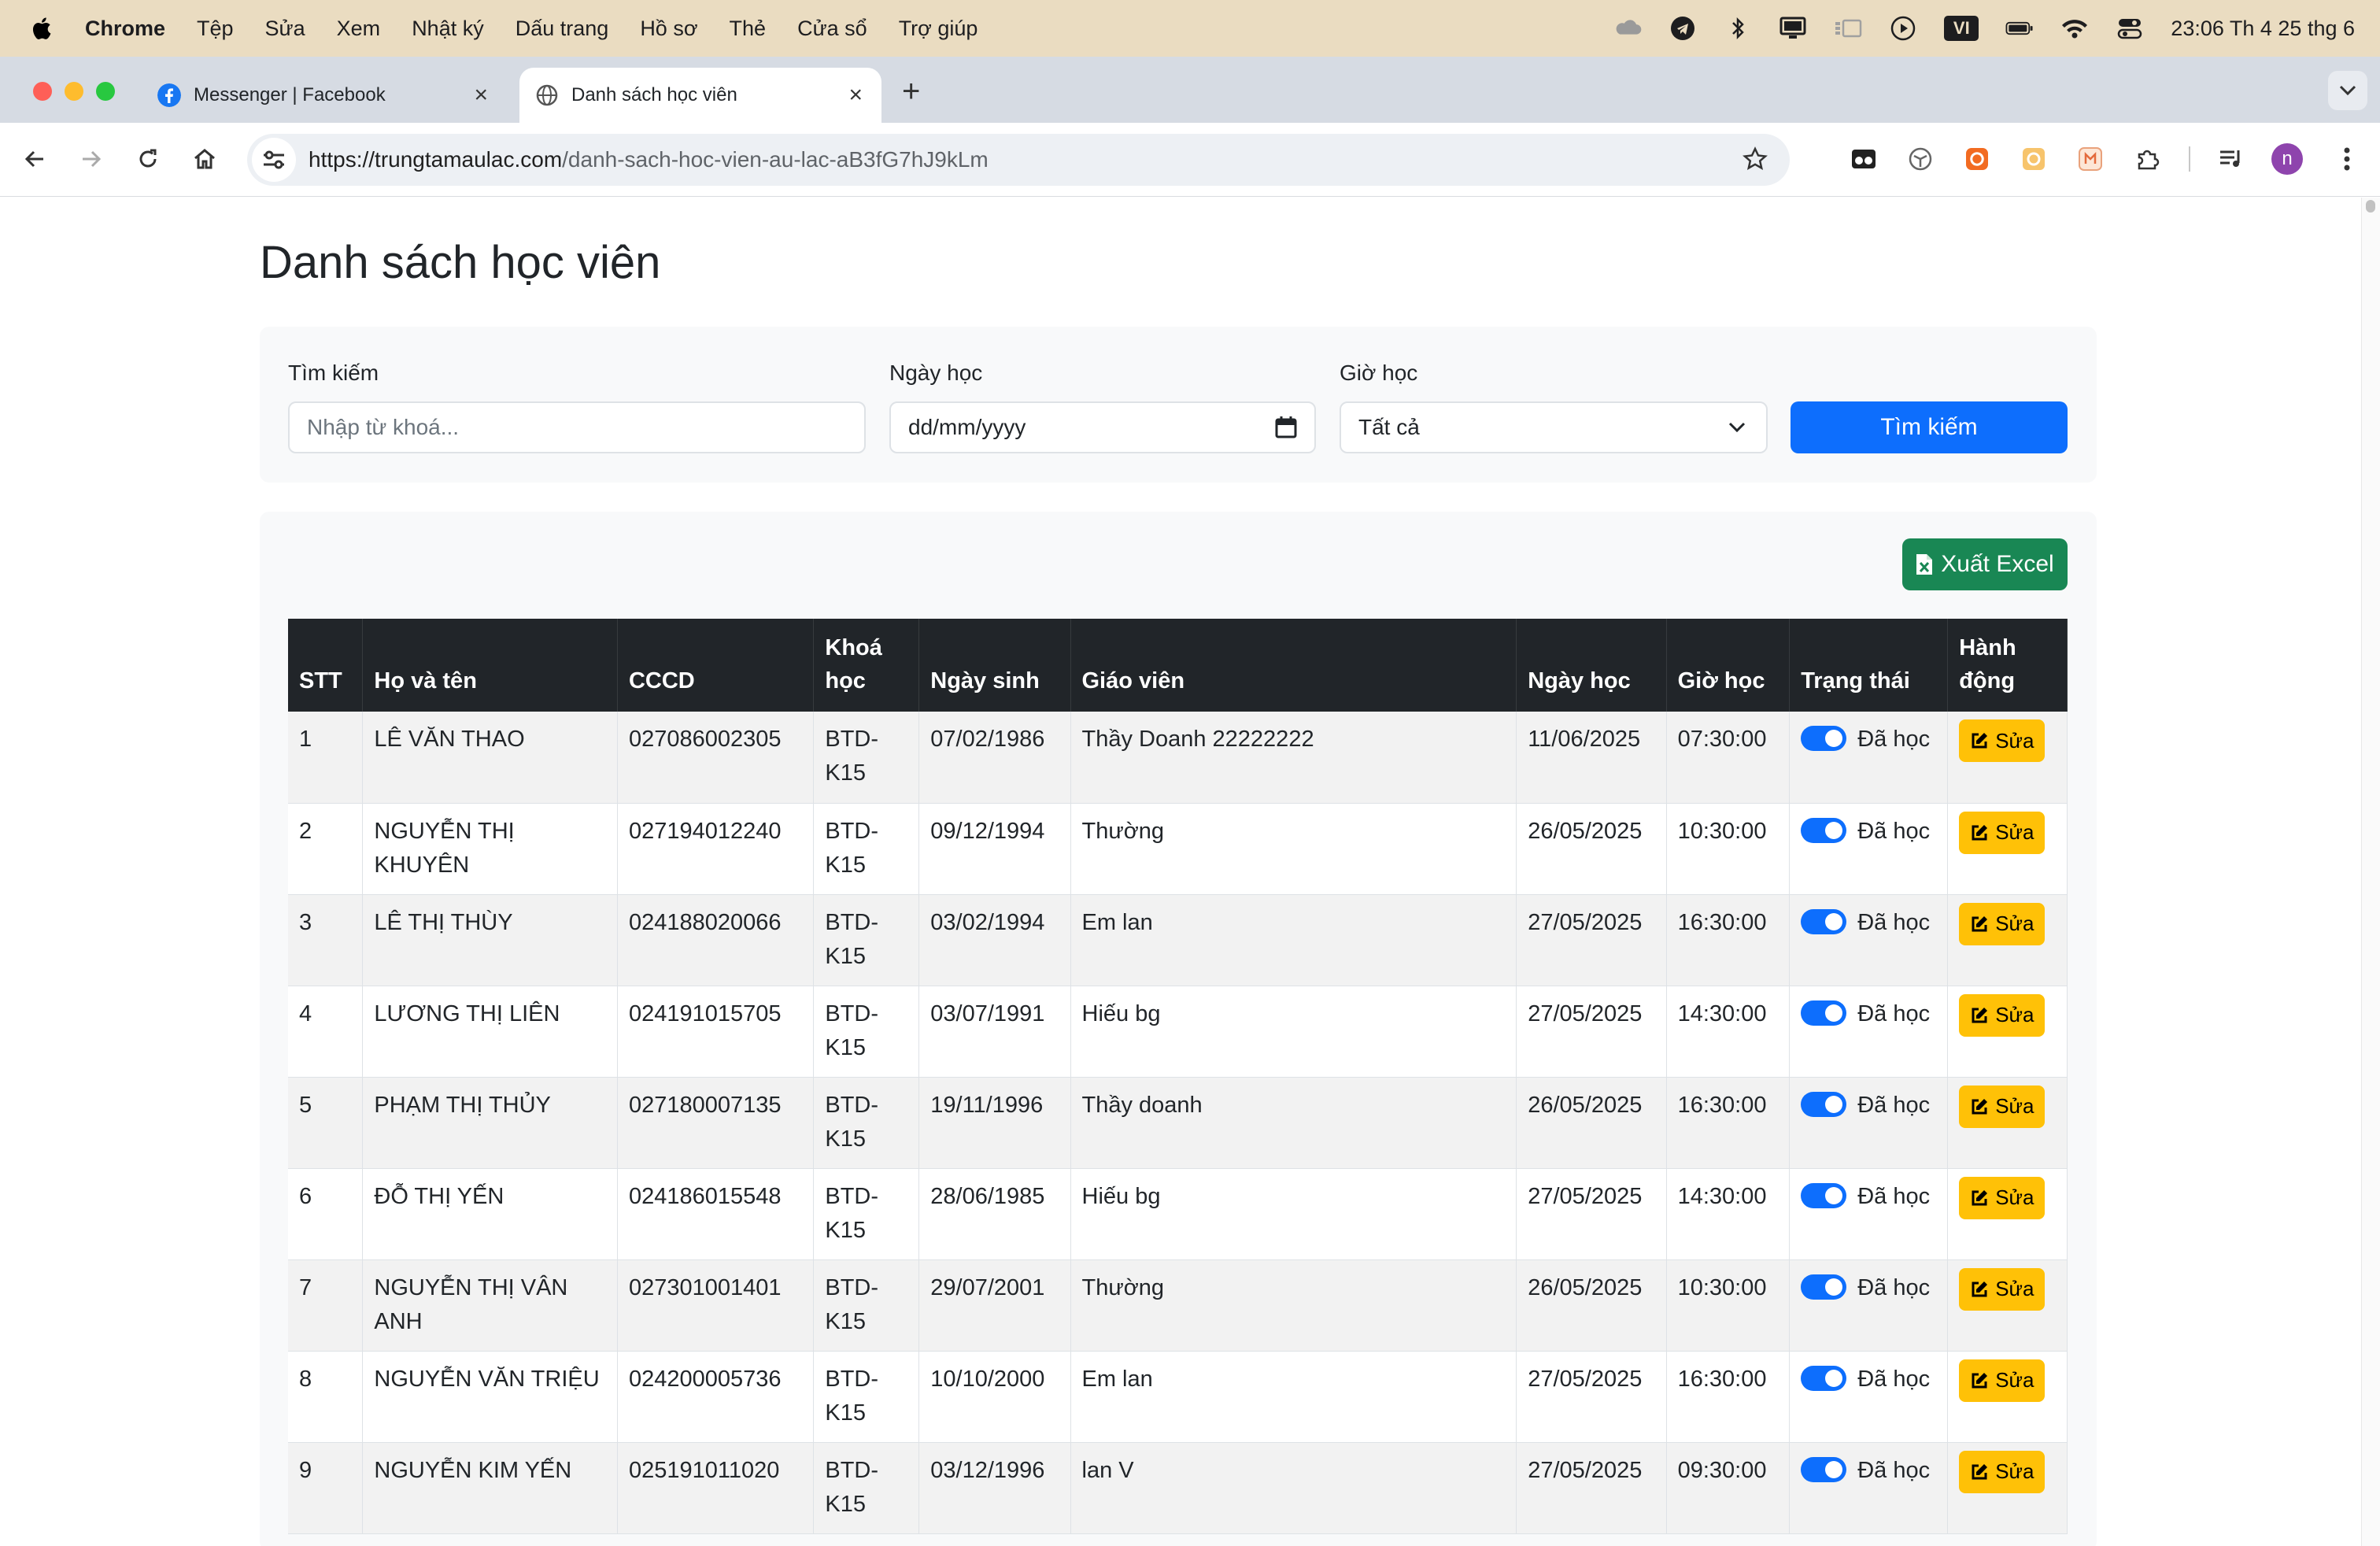  I want to click on forward-icon, so click(92, 159).